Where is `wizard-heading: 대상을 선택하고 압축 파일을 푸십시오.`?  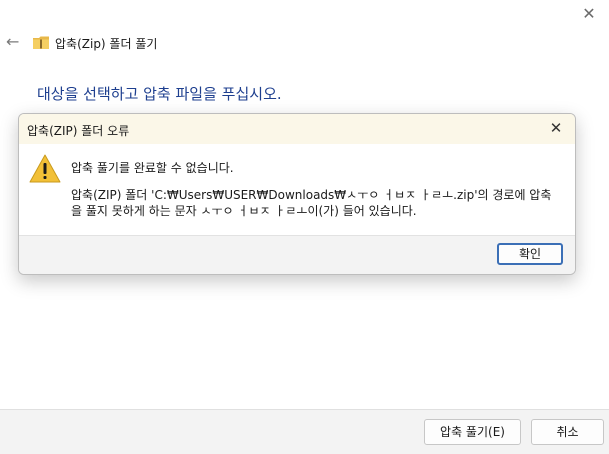 wizard-heading: 대상을 선택하고 압축 파일을 푸십시오. is located at coordinates (159, 94).